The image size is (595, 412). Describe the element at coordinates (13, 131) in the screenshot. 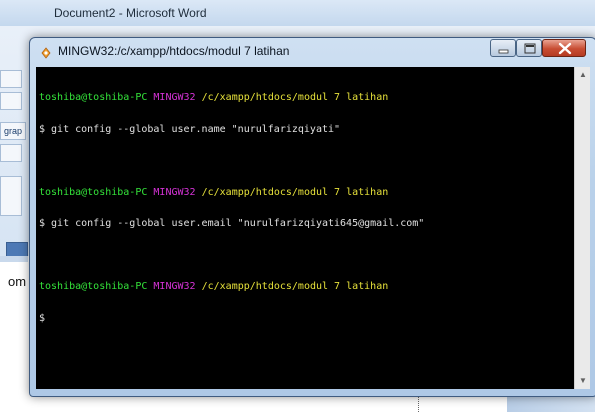

I see `ribbon-group-label: grap` at that location.